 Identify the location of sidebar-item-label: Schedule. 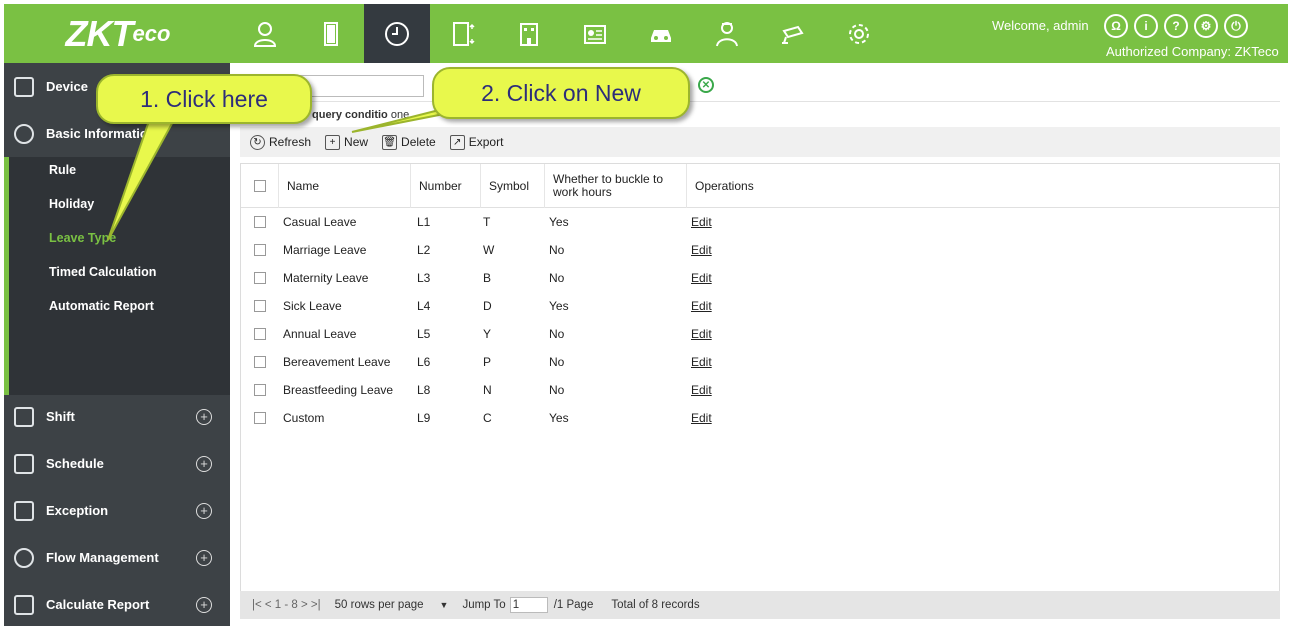
(75, 463).